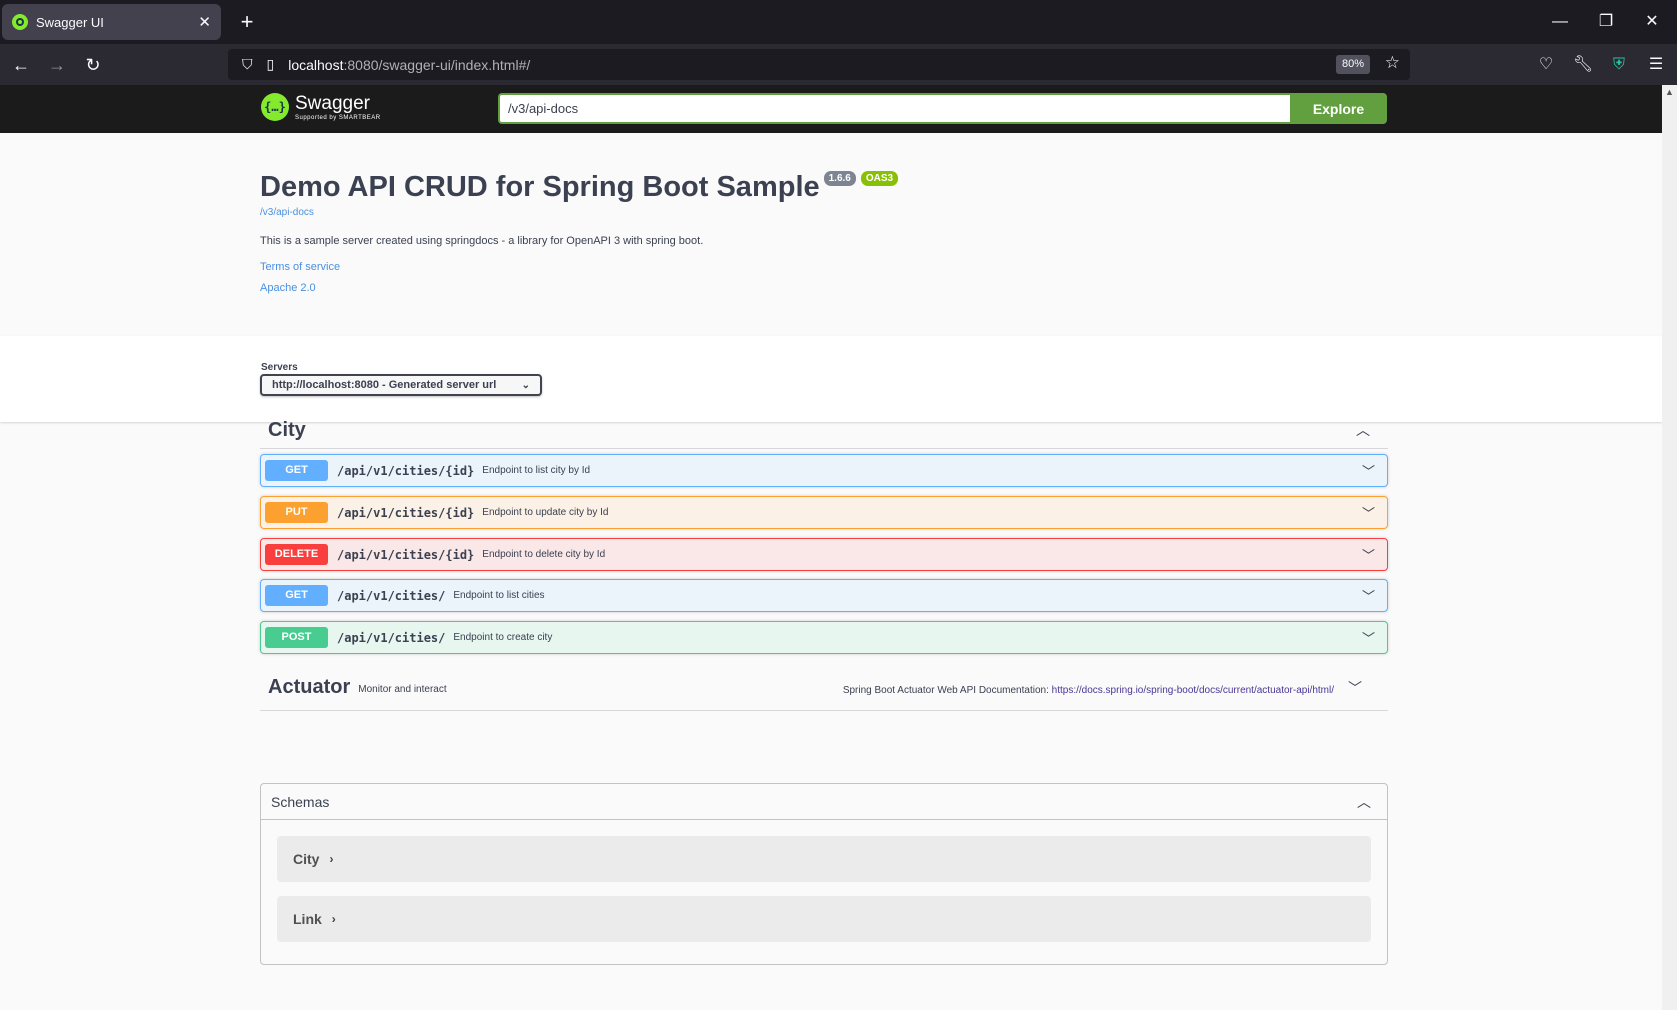 The width and height of the screenshot is (1677, 1010). Describe the element at coordinates (332, 103) in the screenshot. I see `logo-text: Swagger` at that location.